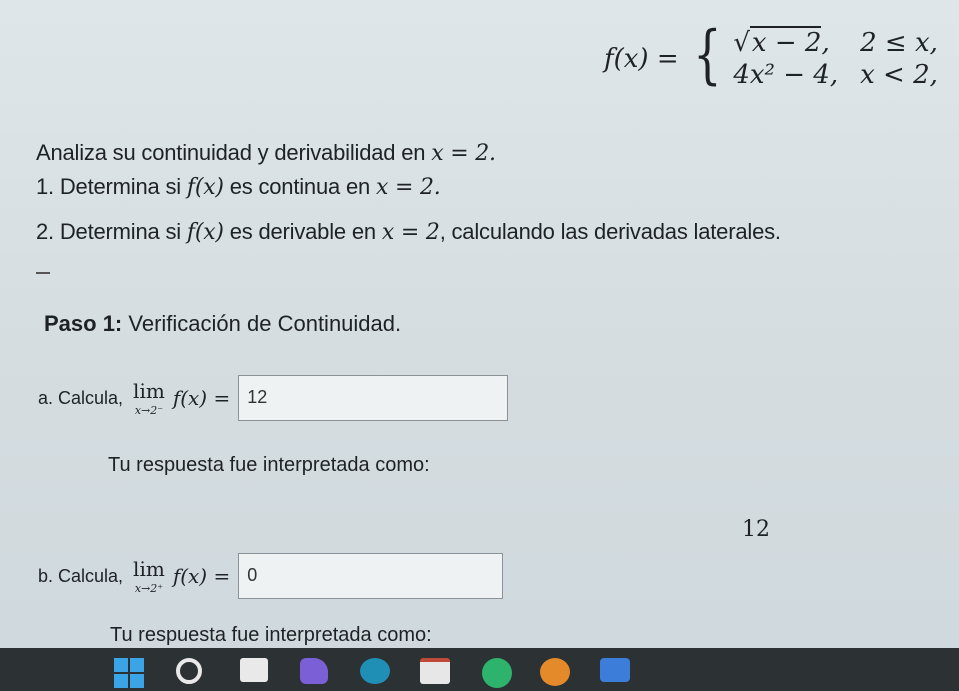 This screenshot has height=691, width=959. Describe the element at coordinates (81, 397) in the screenshot. I see `question-a-prefix: a. Calcula,` at that location.